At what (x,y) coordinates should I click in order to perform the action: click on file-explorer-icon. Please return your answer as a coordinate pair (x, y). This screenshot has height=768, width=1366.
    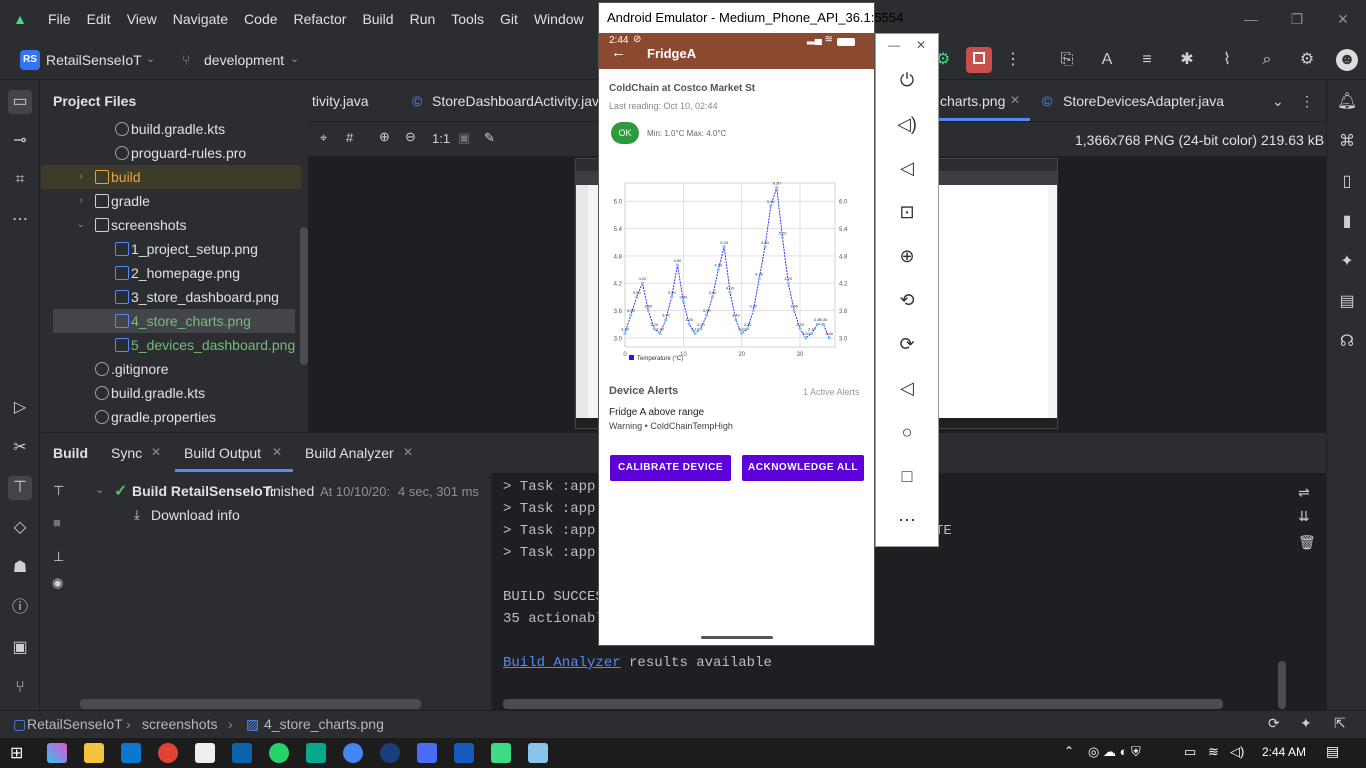
    Looking at the image, I should click on (94, 753).